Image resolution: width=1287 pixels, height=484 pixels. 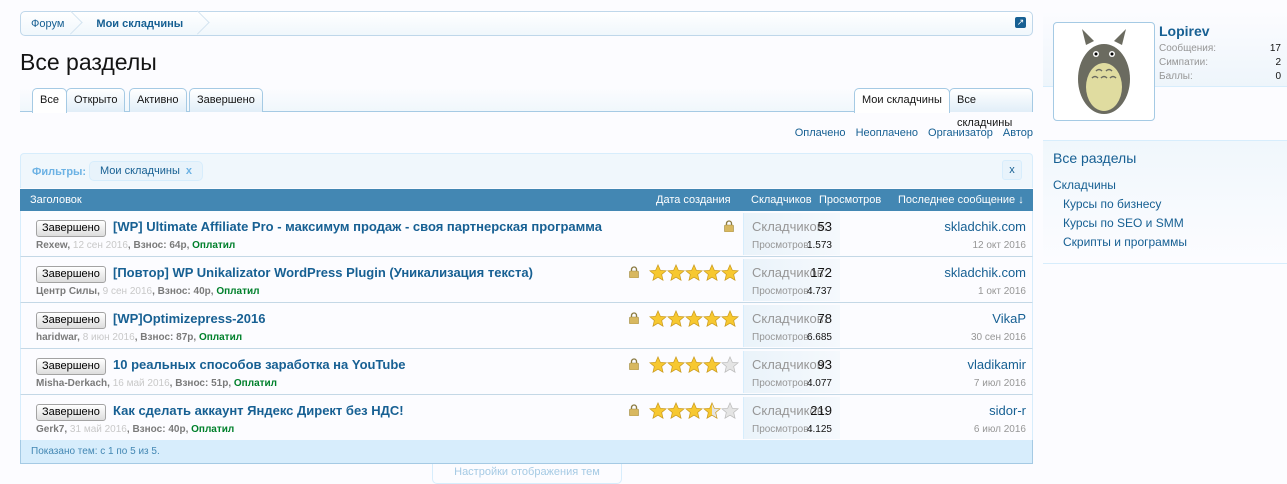 I want to click on col-views: Просмотров, so click(x=850, y=200).